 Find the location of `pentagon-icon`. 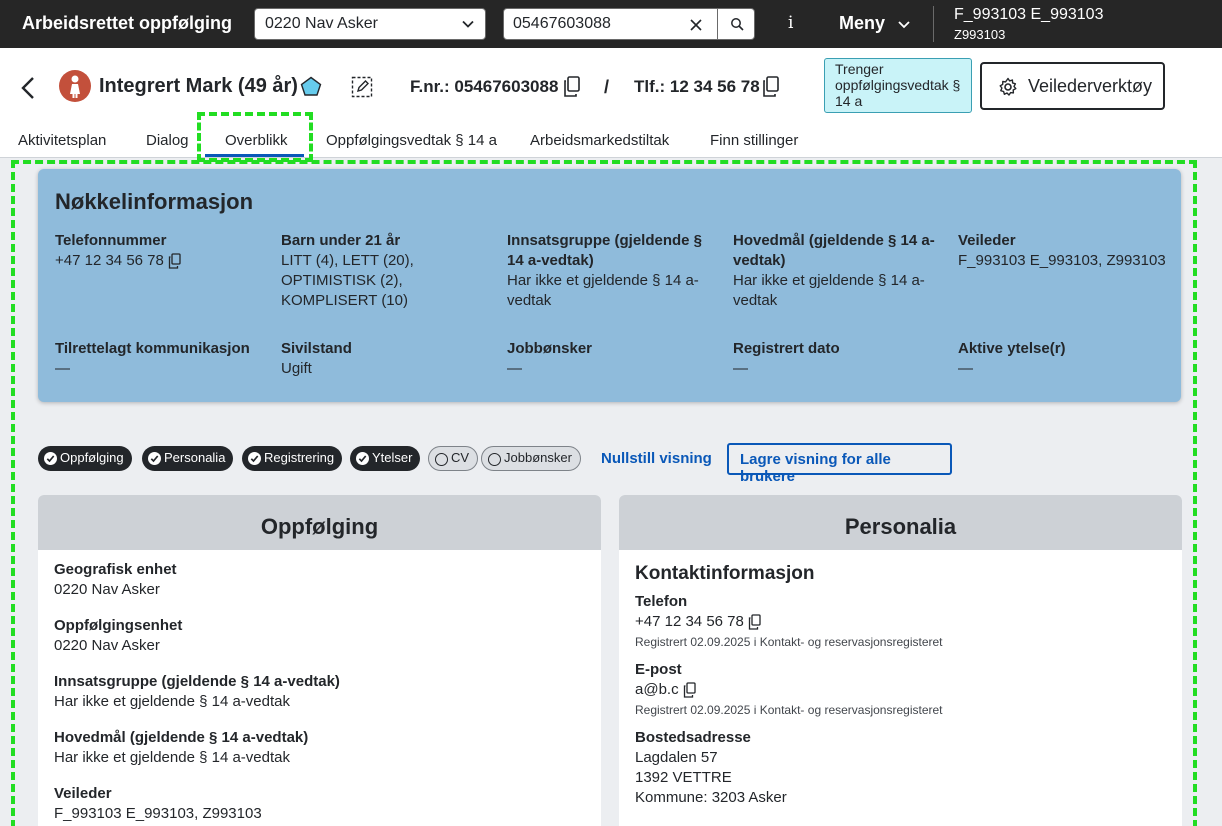

pentagon-icon is located at coordinates (311, 86).